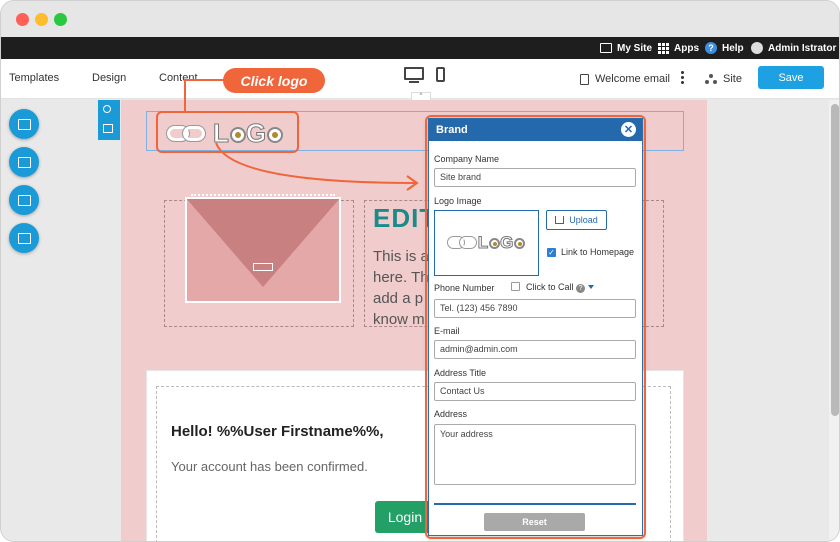  Describe the element at coordinates (403, 288) in the screenshot. I see `edit-body: This is a here. Th add a p know m` at that location.